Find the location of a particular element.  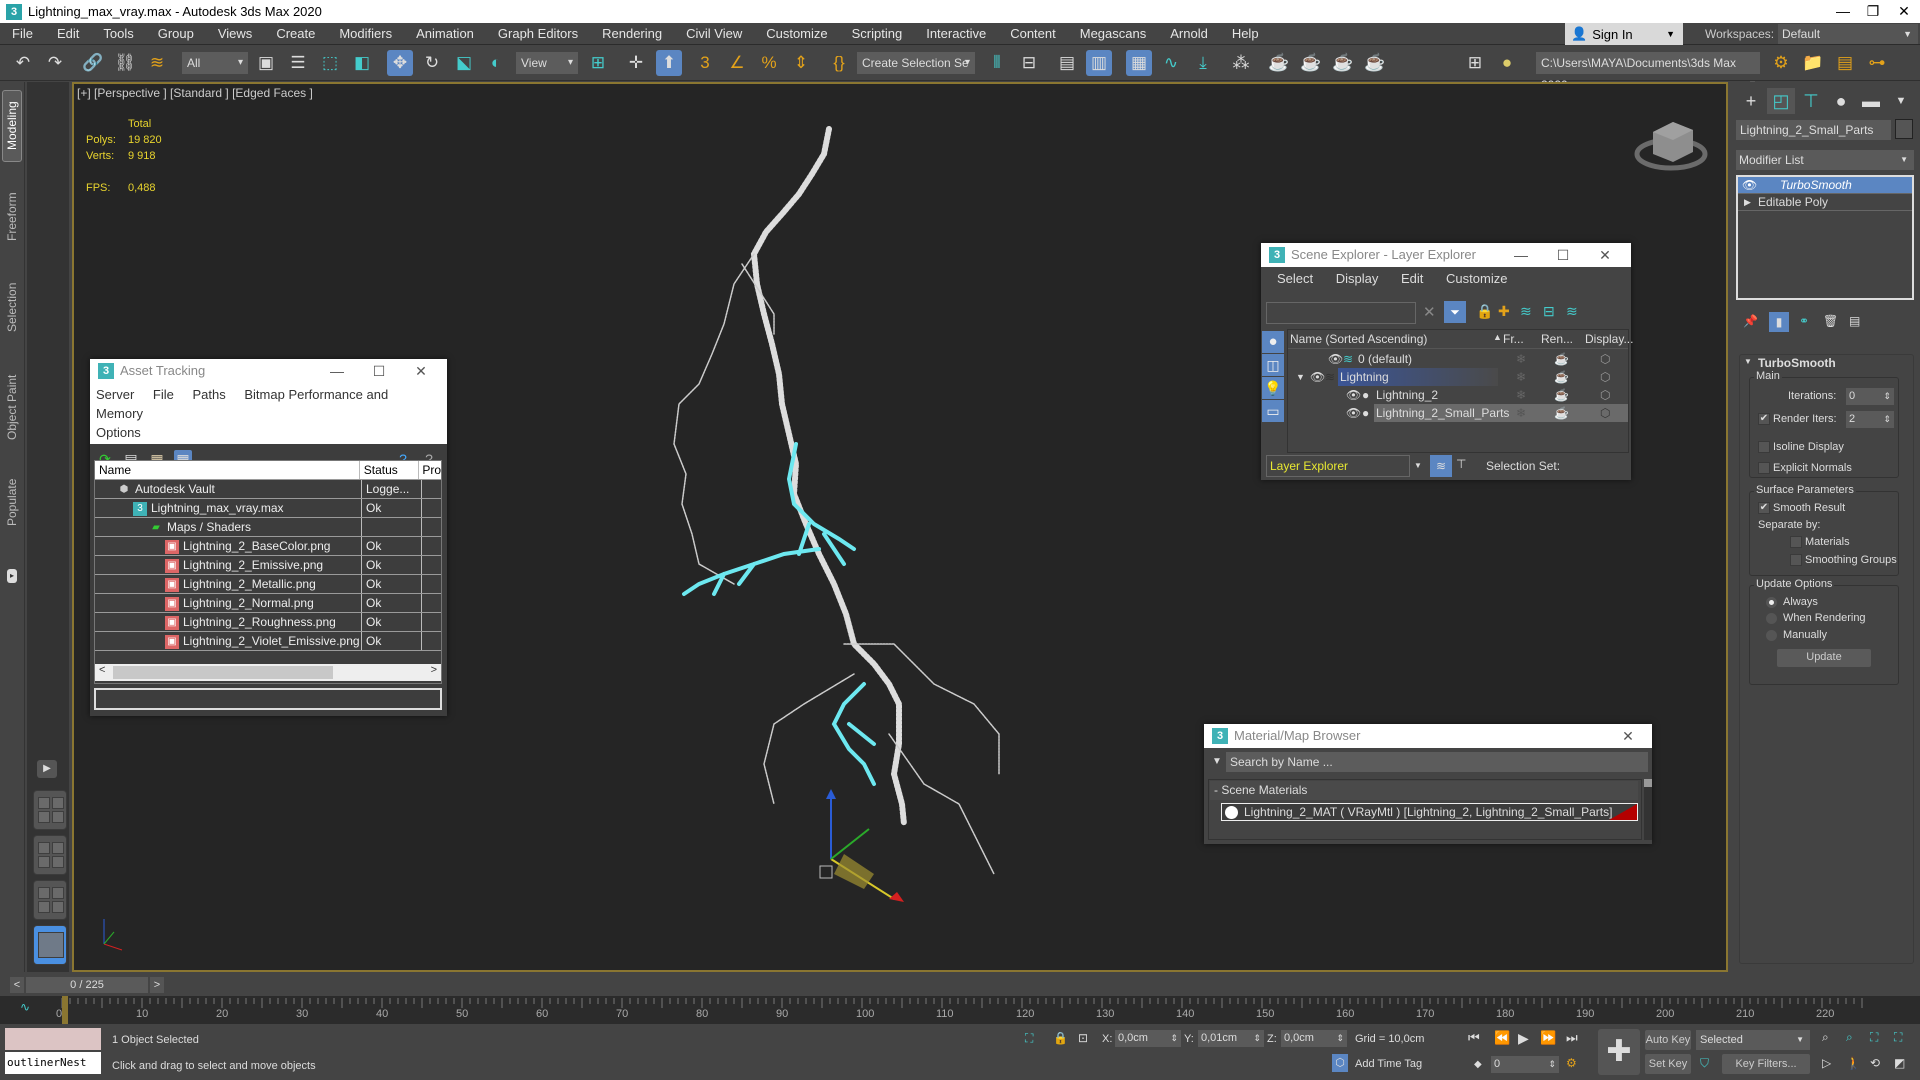

menu-views: Views is located at coordinates (235, 33).